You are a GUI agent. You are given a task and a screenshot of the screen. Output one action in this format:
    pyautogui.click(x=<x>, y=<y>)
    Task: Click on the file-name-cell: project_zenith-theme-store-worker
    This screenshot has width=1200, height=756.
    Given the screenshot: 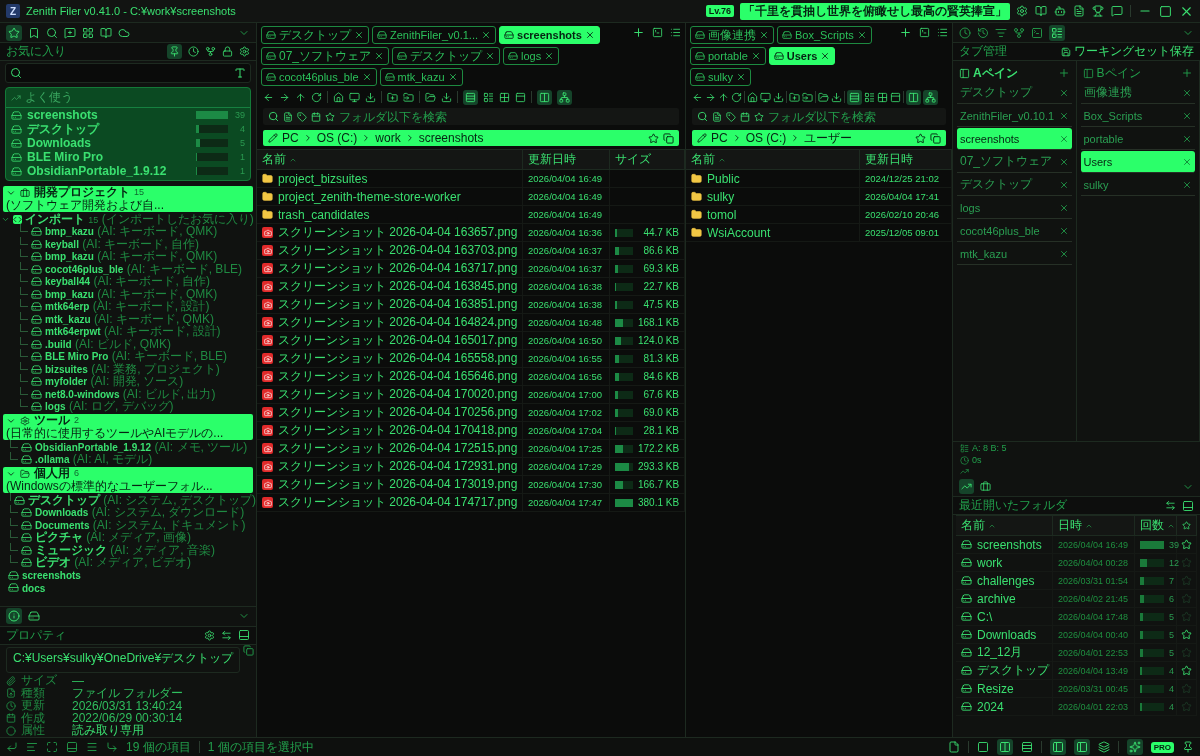 What is the action you would take?
    pyautogui.click(x=390, y=196)
    